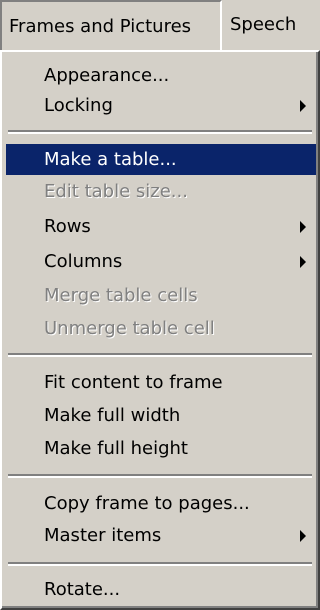 The height and width of the screenshot is (610, 320). I want to click on menu-item-unmerge-table-cell: Unmerge table cell, so click(161, 328).